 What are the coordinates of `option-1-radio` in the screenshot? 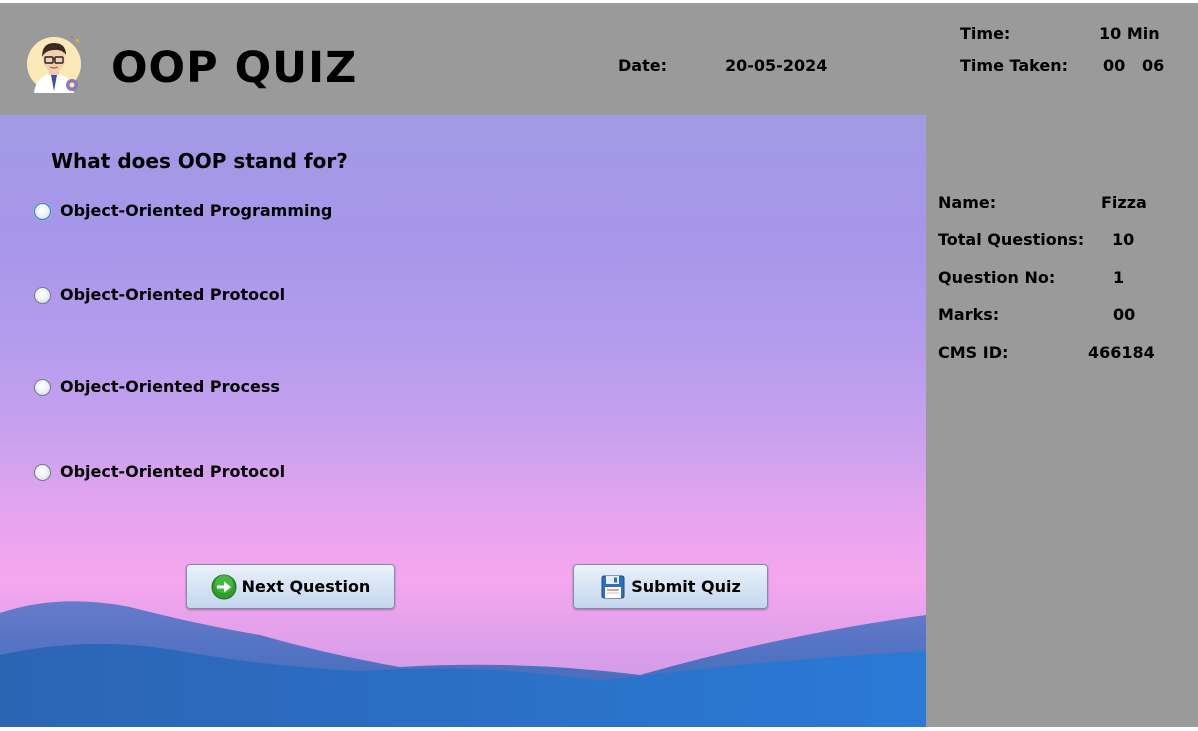 It's located at (42, 211).